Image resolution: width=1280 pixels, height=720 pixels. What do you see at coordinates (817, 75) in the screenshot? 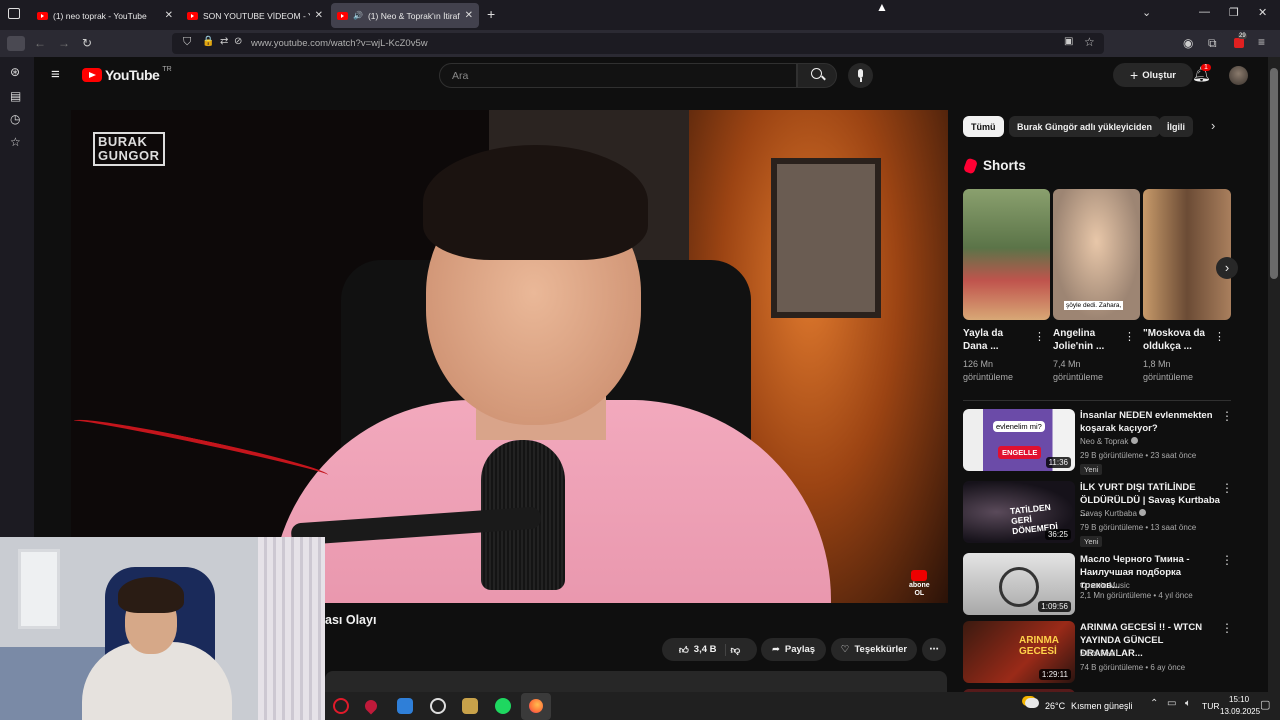
I see `search-button` at bounding box center [817, 75].